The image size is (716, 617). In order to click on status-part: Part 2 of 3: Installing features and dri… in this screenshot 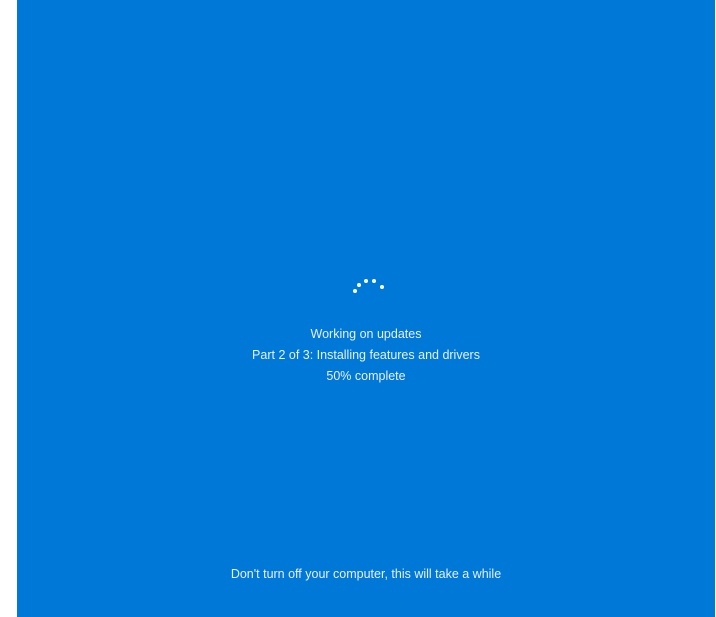, I will do `click(366, 355)`.